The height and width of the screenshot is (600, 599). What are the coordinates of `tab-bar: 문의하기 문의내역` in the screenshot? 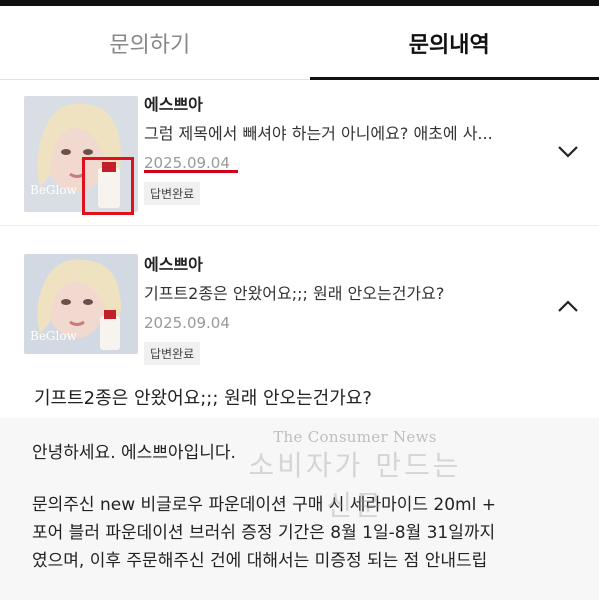 It's located at (299, 43).